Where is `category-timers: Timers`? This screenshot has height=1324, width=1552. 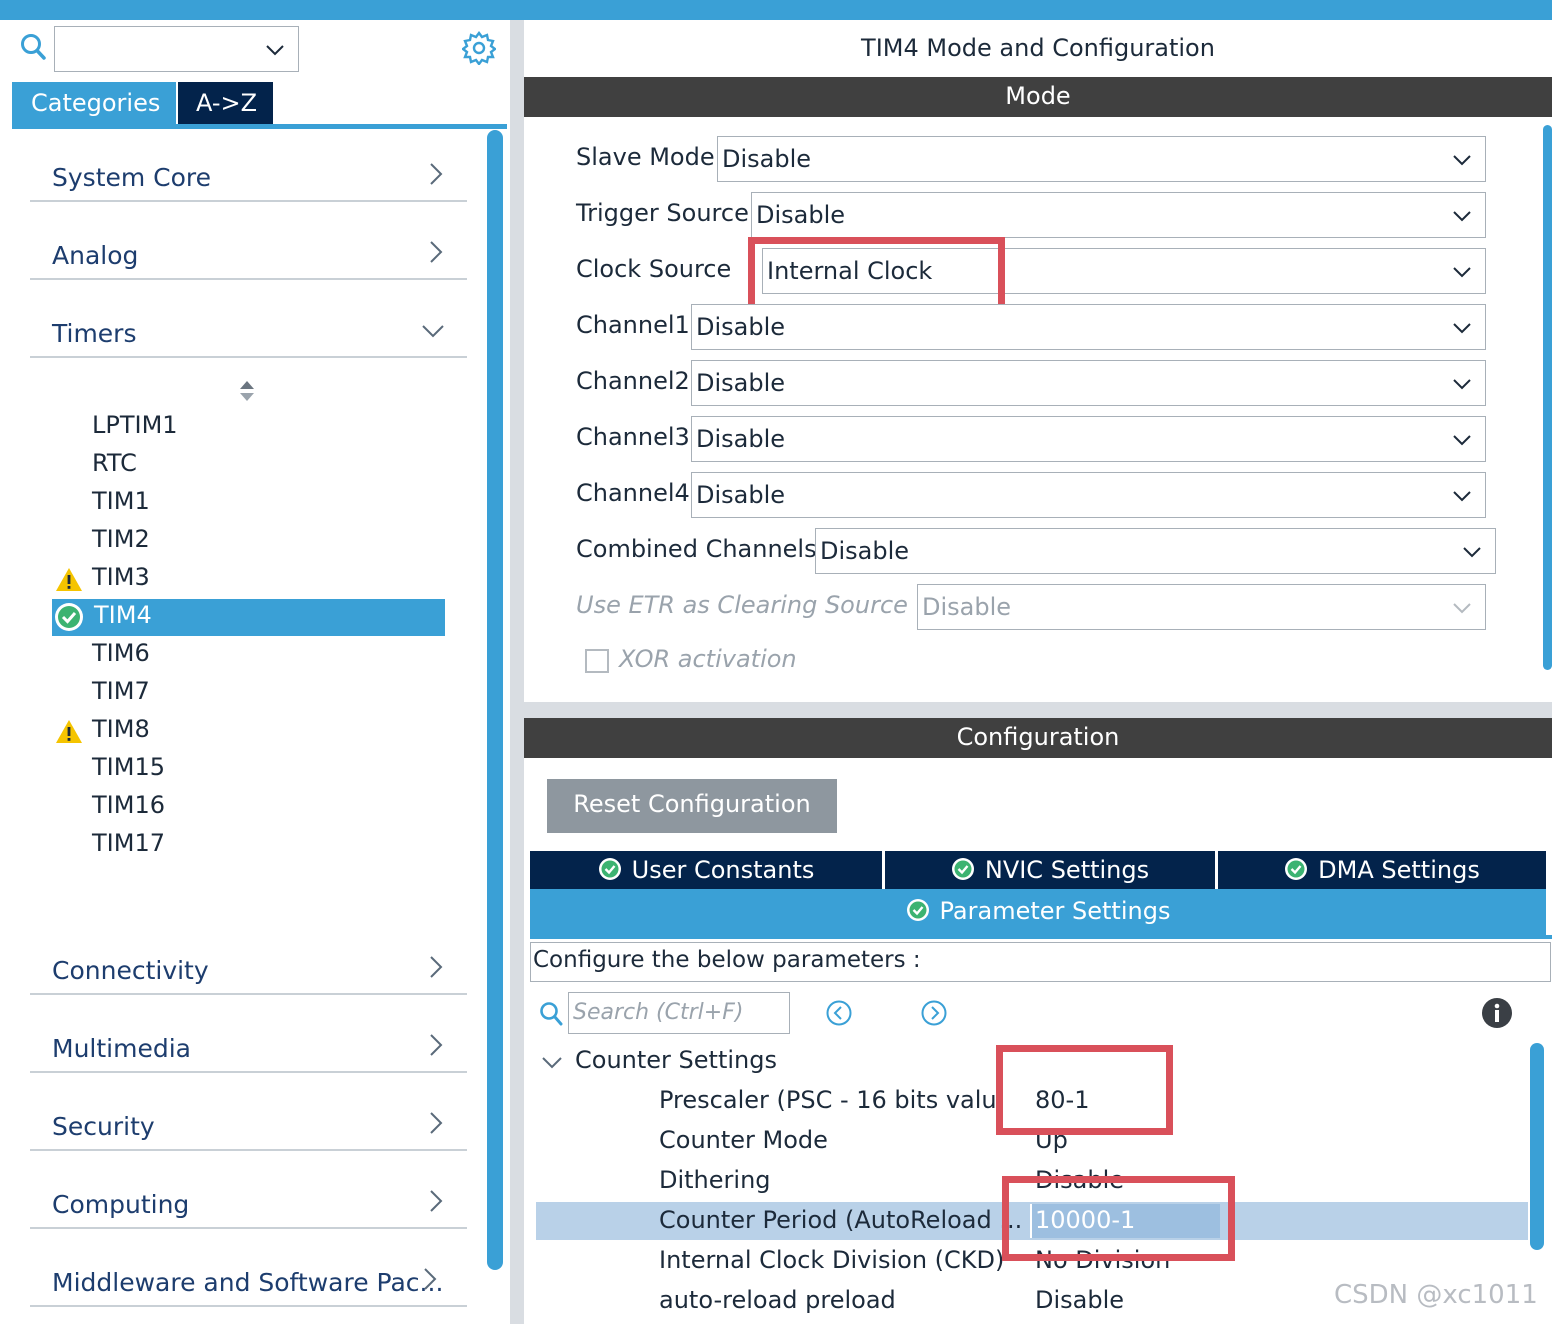
category-timers: Timers is located at coordinates (248, 319).